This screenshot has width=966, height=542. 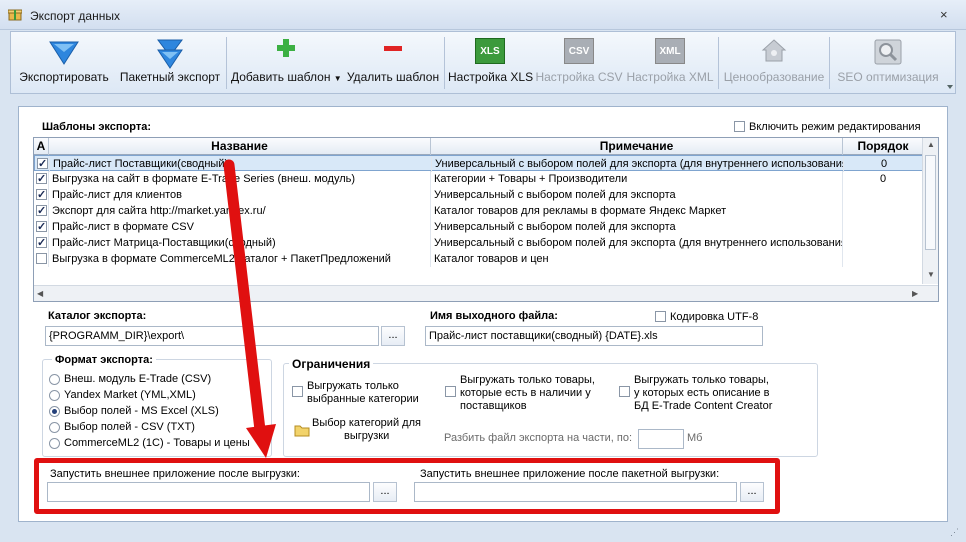 I want to click on add-template-button: Добавить шаблон ▼, so click(x=286, y=63).